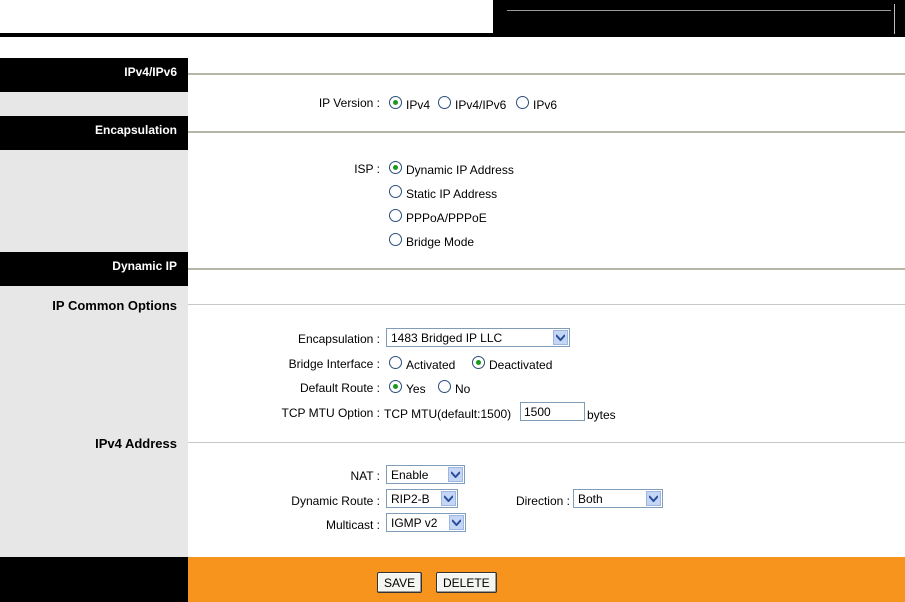 The image size is (905, 602). What do you see at coordinates (246, 35) in the screenshot?
I see `header-underline` at bounding box center [246, 35].